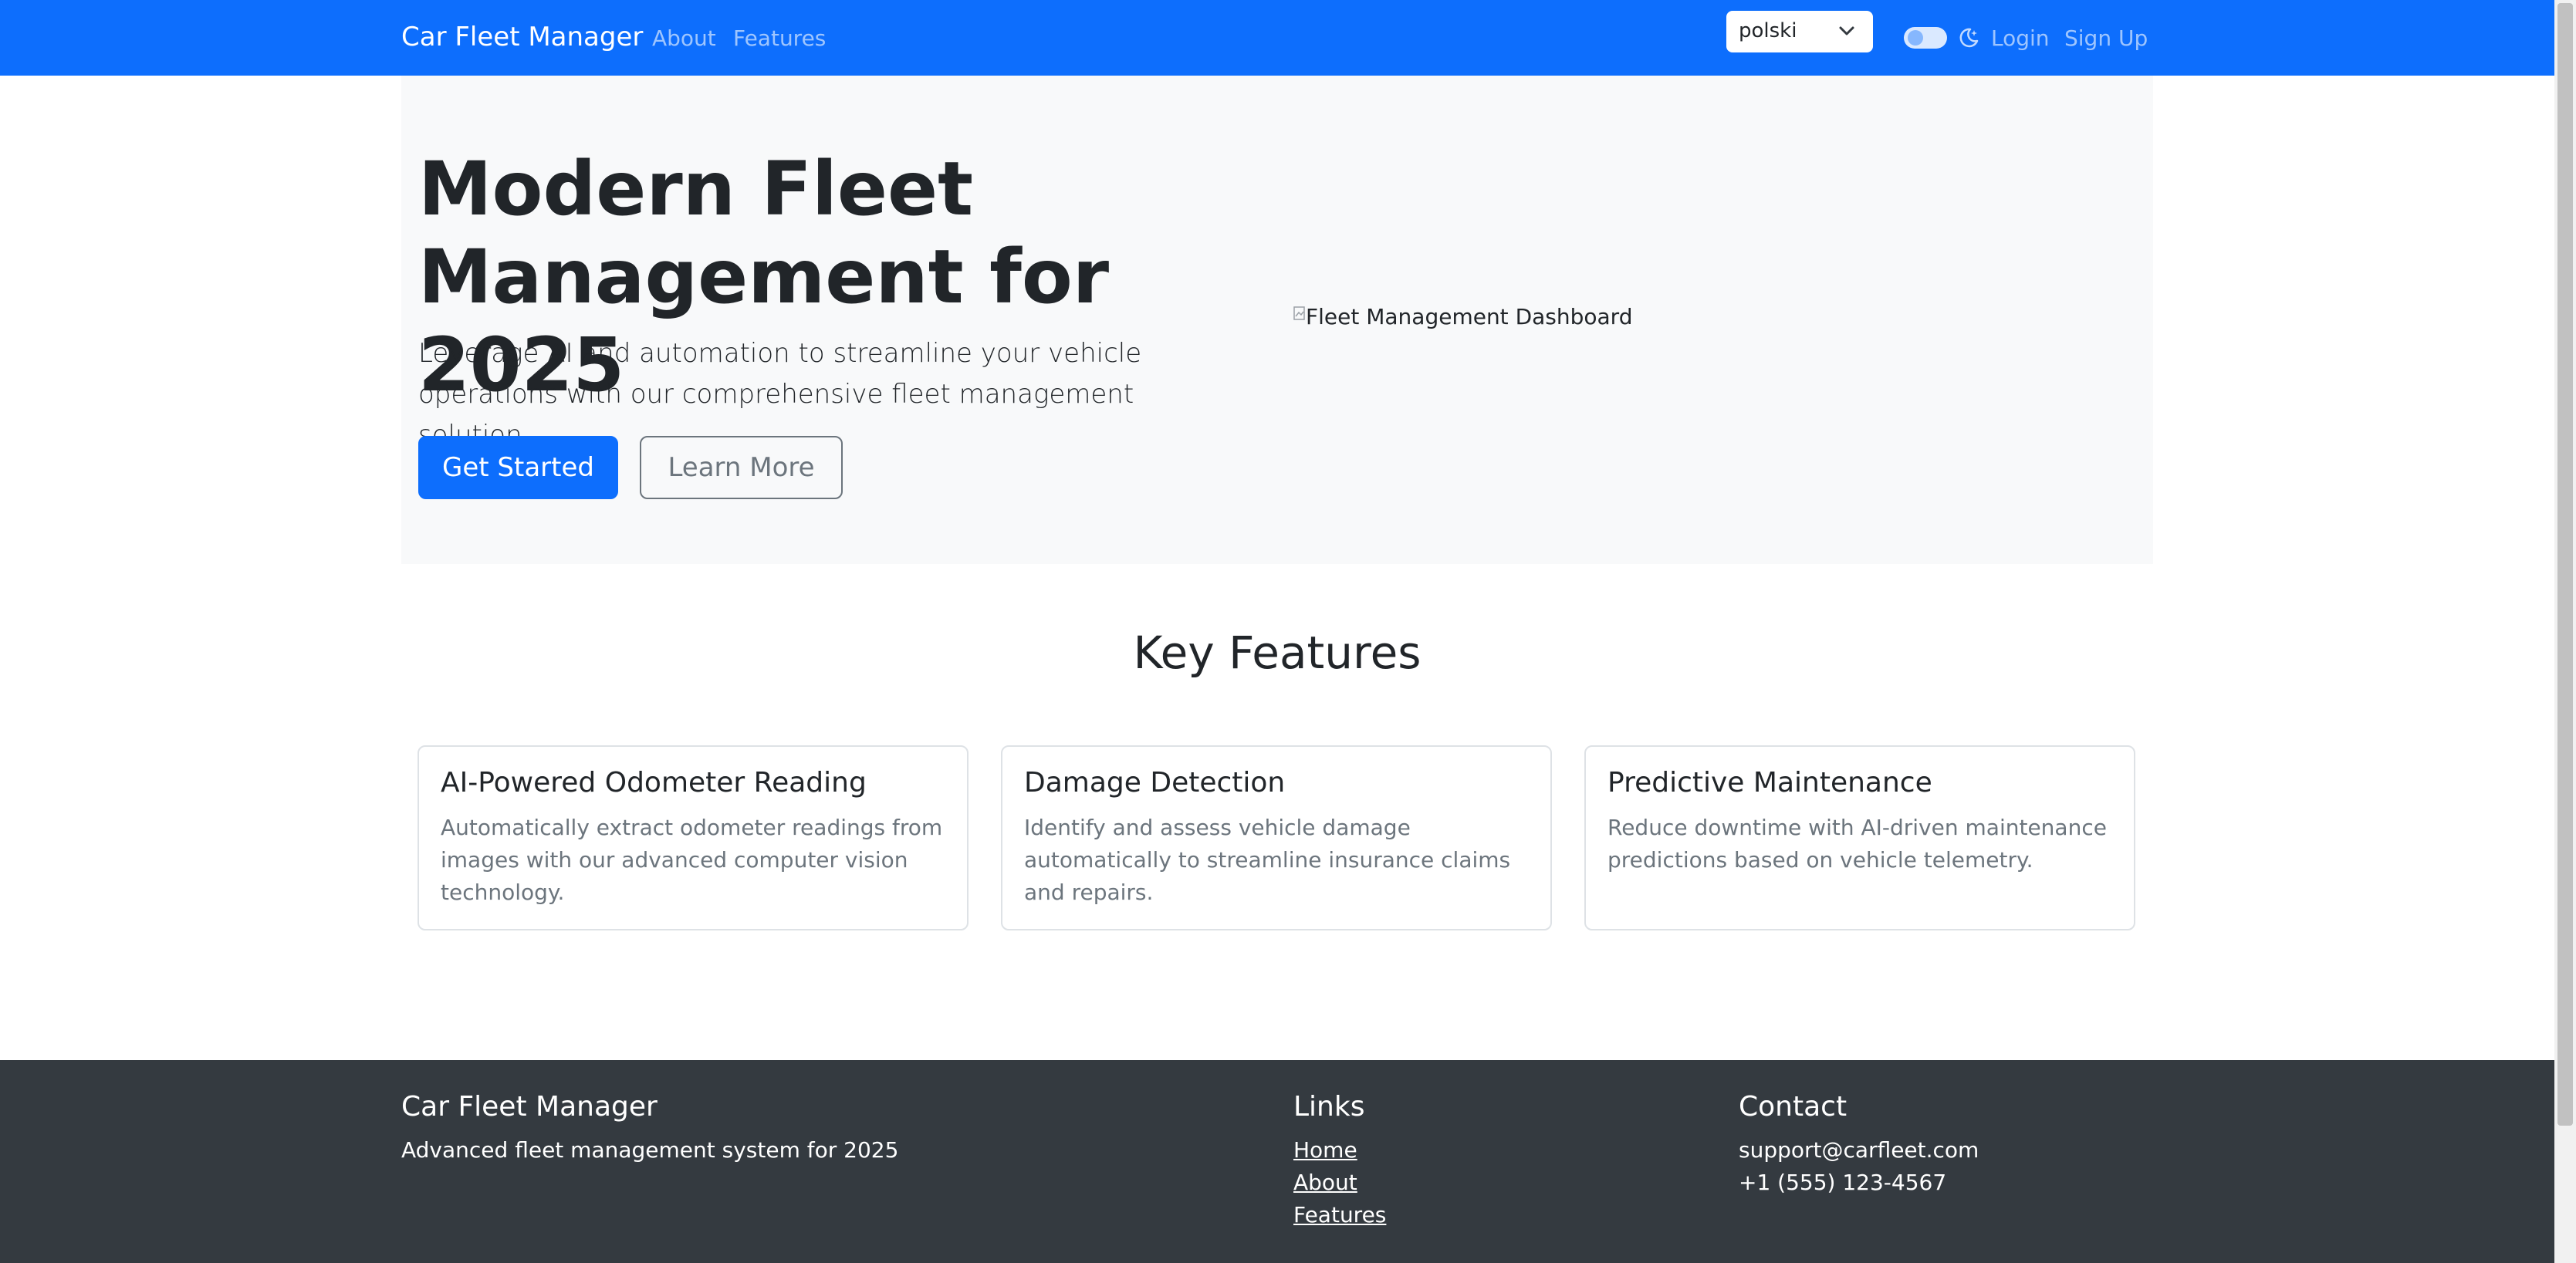  I want to click on hero-image-alt: Fleet Management Dashboard, so click(1469, 316).